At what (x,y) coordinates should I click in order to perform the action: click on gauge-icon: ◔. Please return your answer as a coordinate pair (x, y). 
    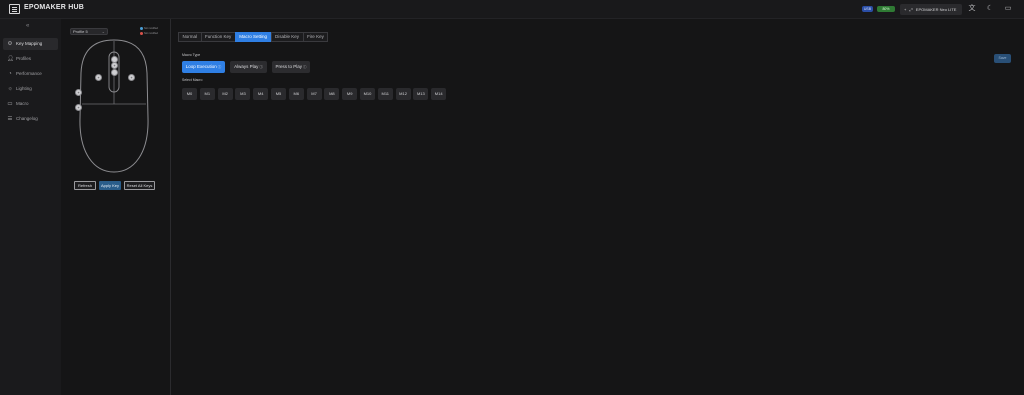
    Looking at the image, I should click on (10, 74).